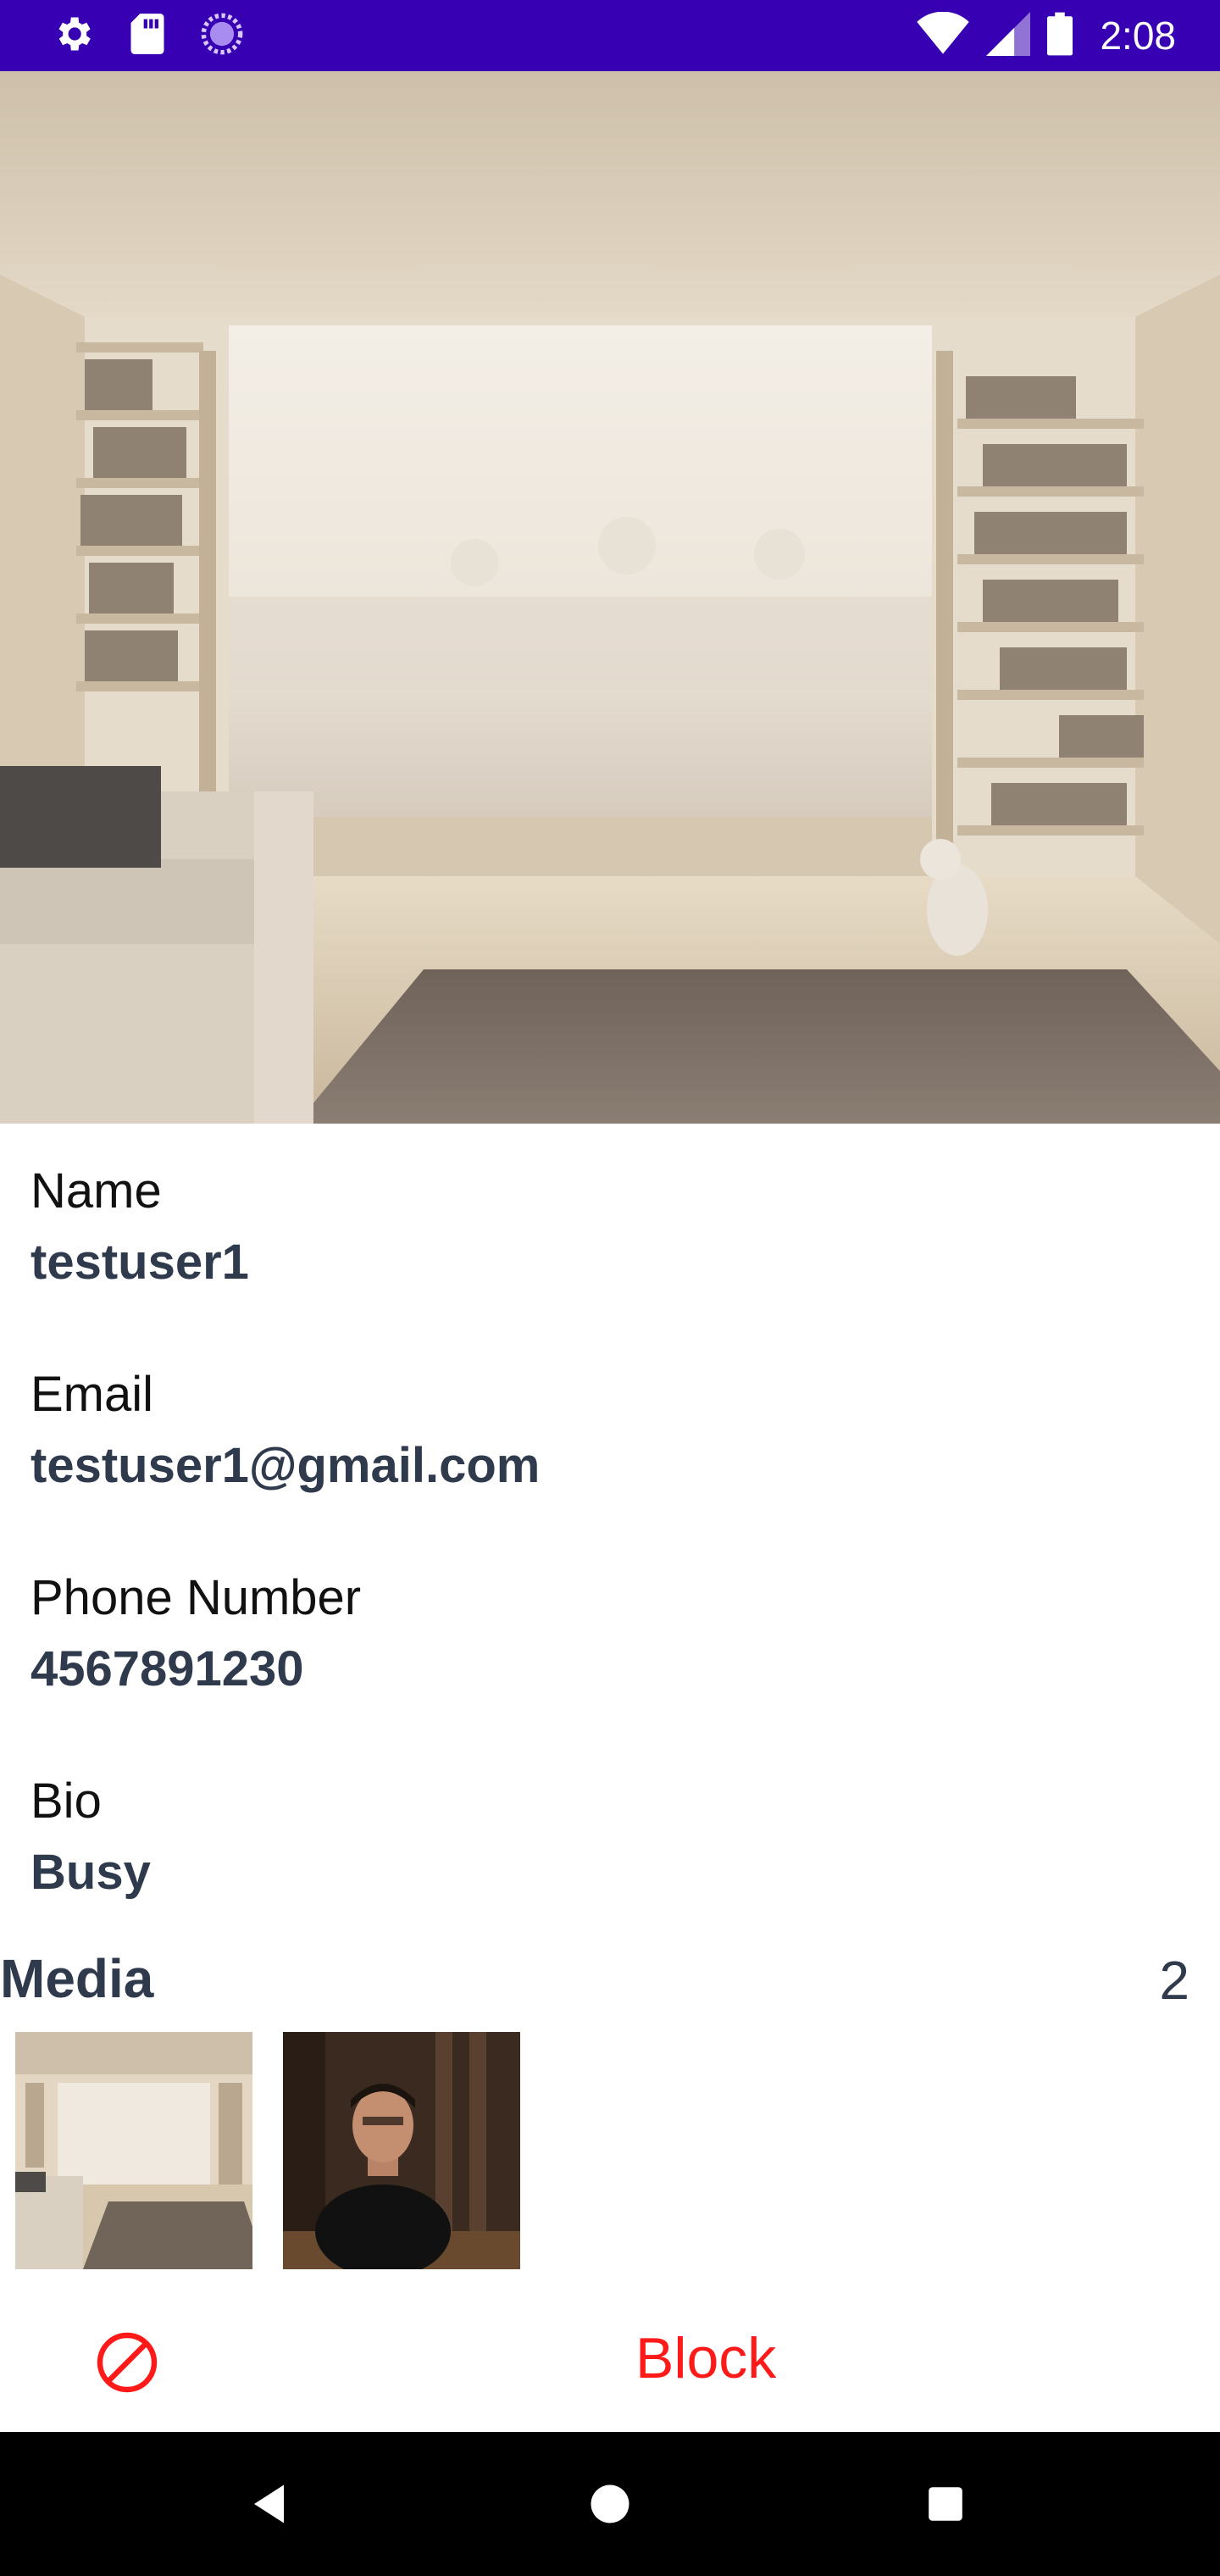 This screenshot has width=1220, height=2576. I want to click on bio-value: Busy, so click(90, 1872).